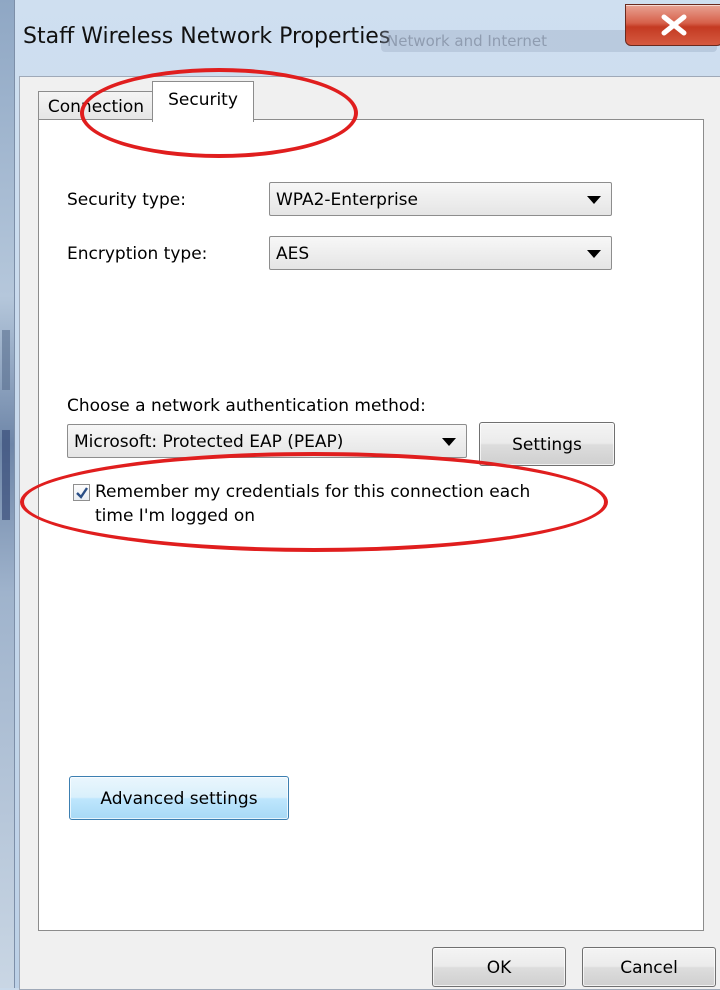 The height and width of the screenshot is (990, 720). I want to click on tab-connection: Connection, so click(96, 106).